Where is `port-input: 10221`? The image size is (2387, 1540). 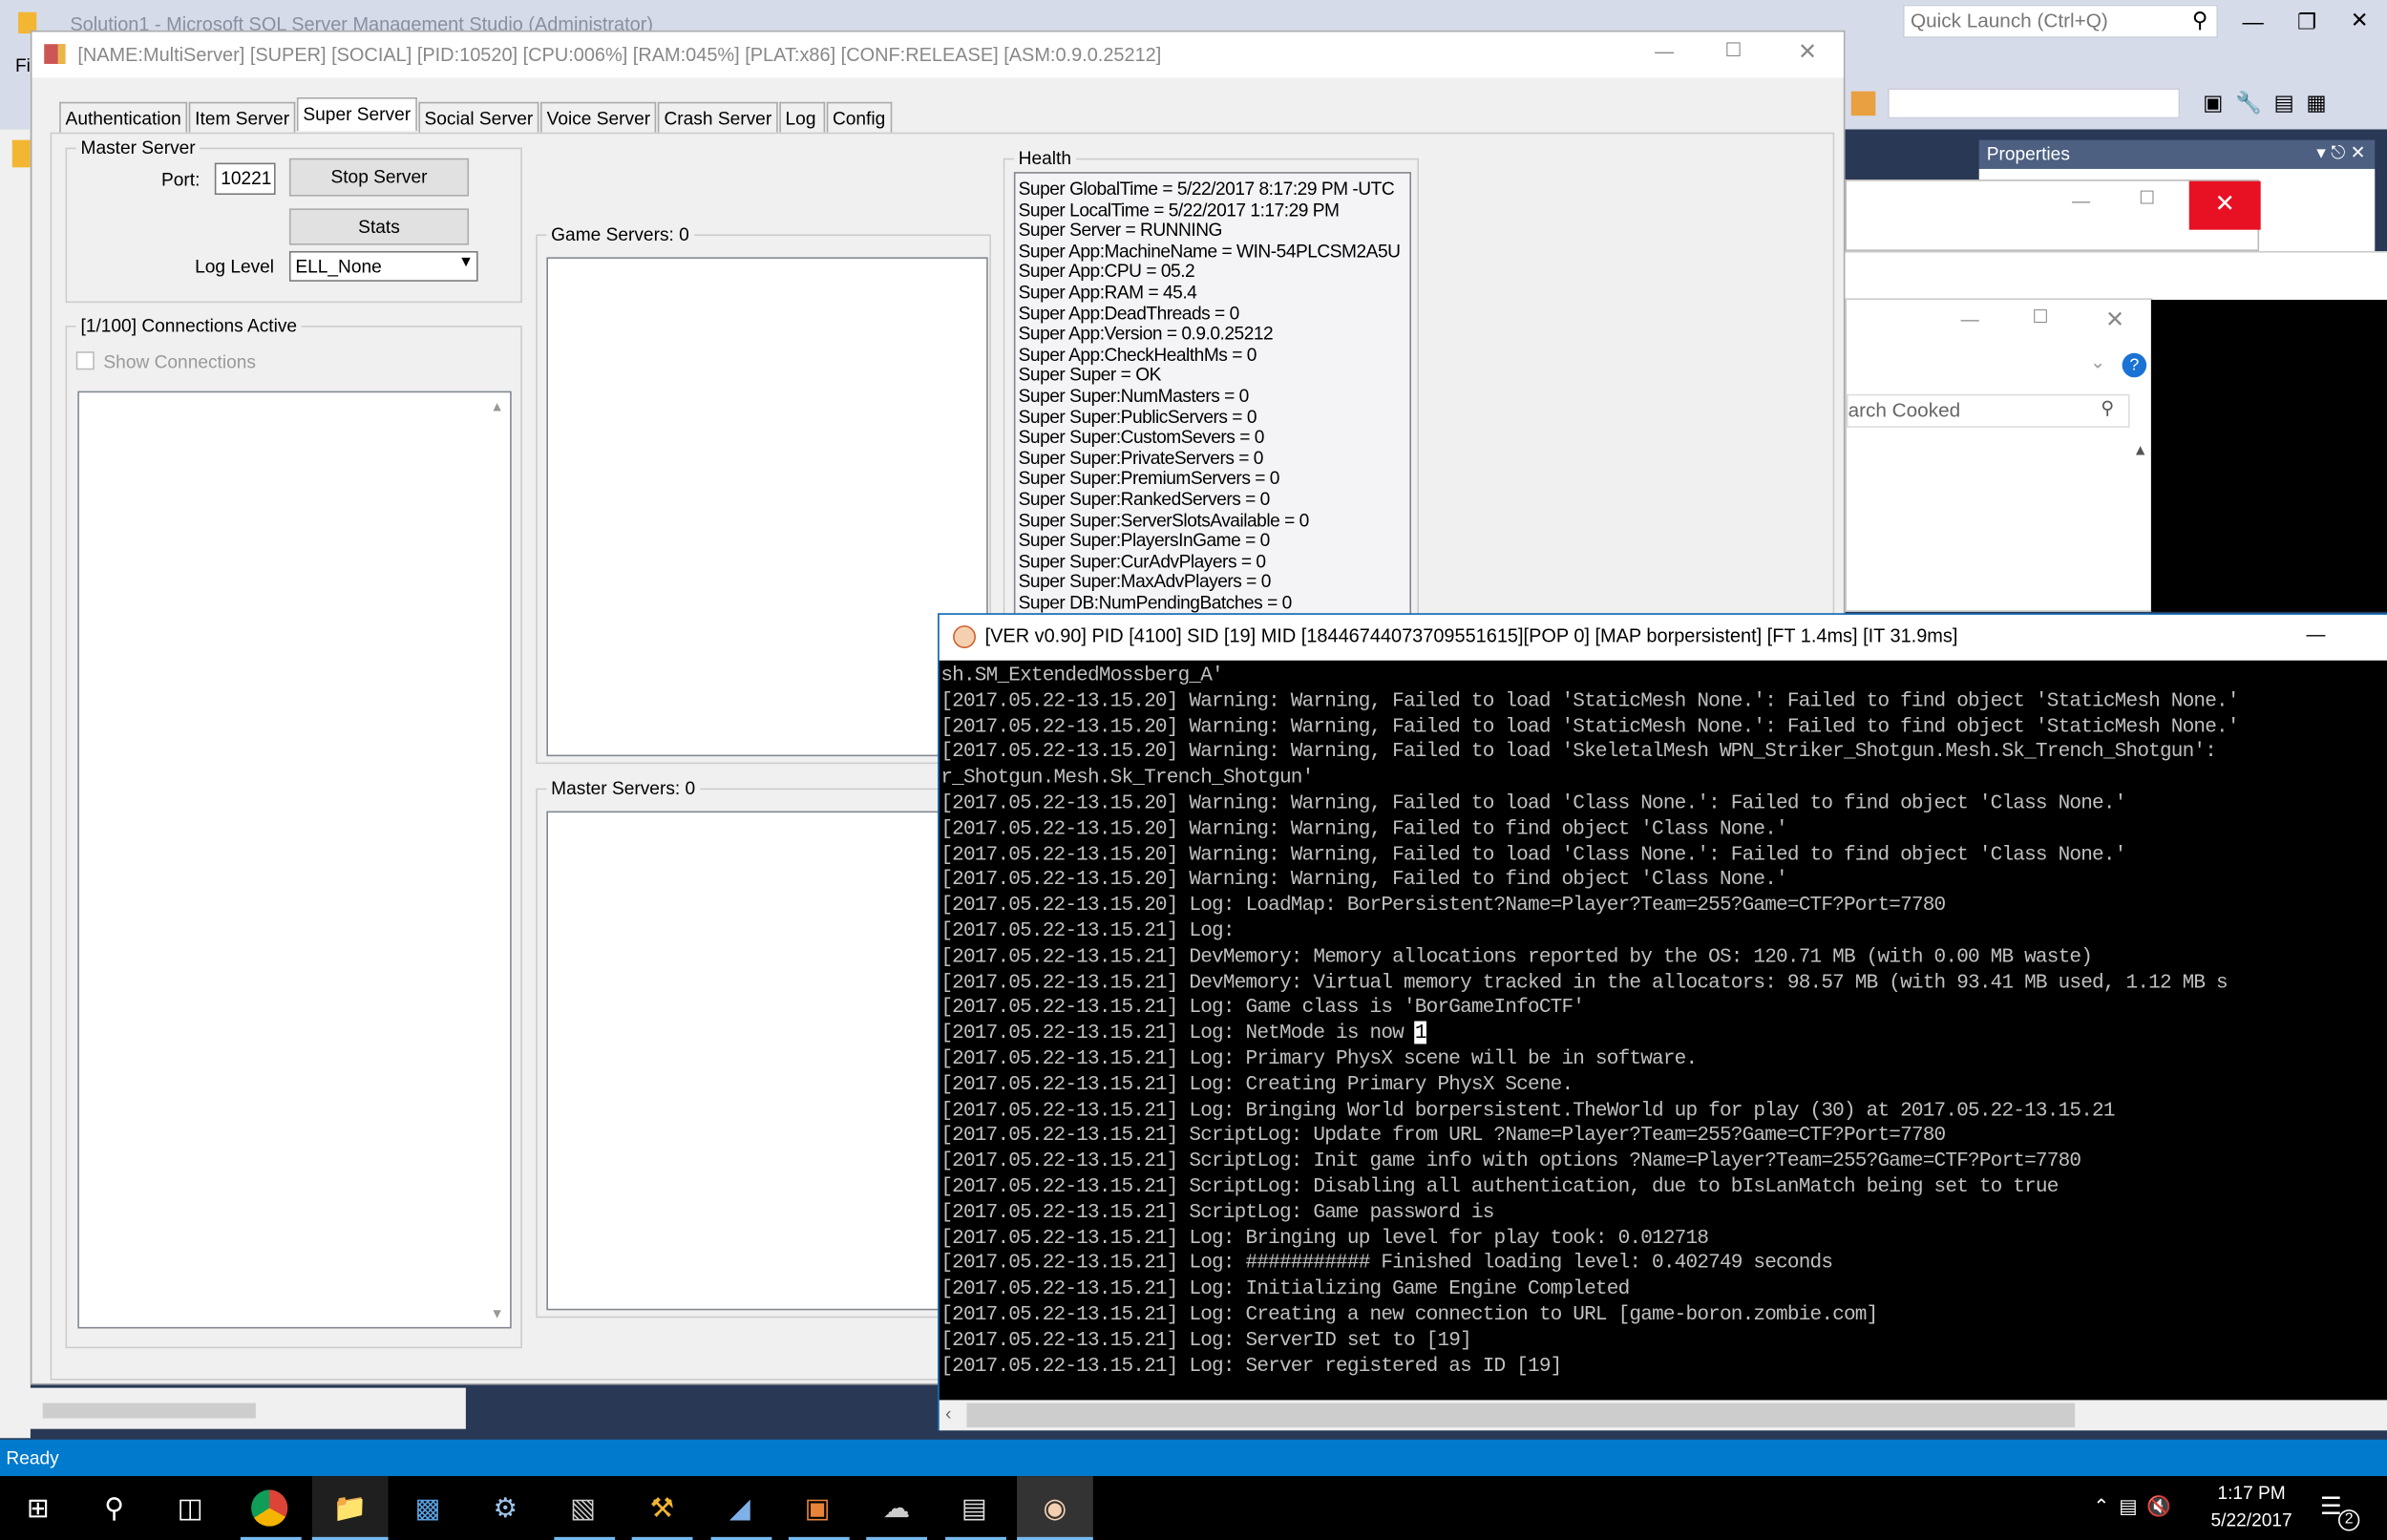 port-input: 10221 is located at coordinates (245, 179).